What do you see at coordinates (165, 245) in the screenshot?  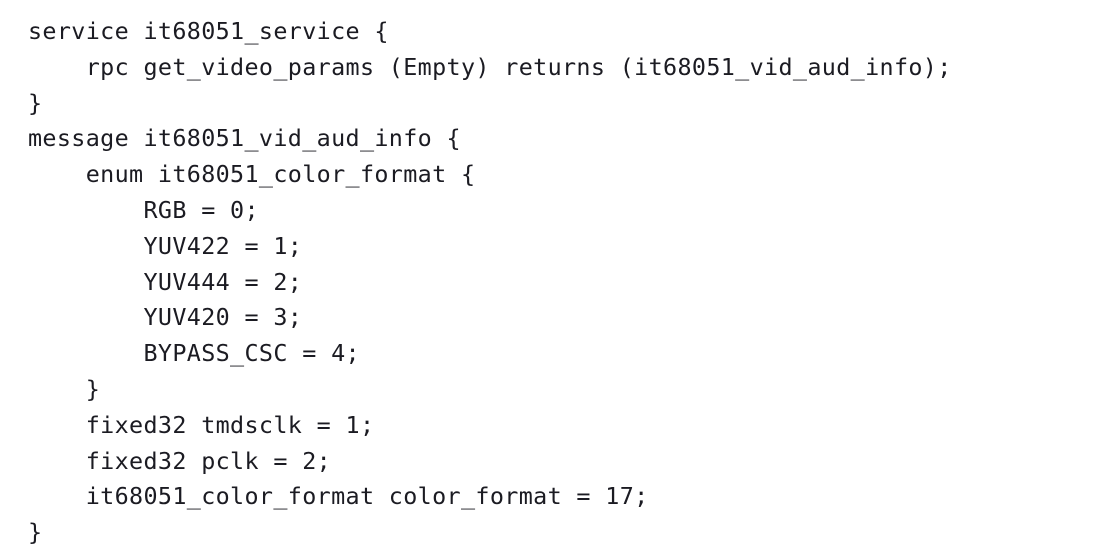 I see `code-line: YUV422 = 1;` at bounding box center [165, 245].